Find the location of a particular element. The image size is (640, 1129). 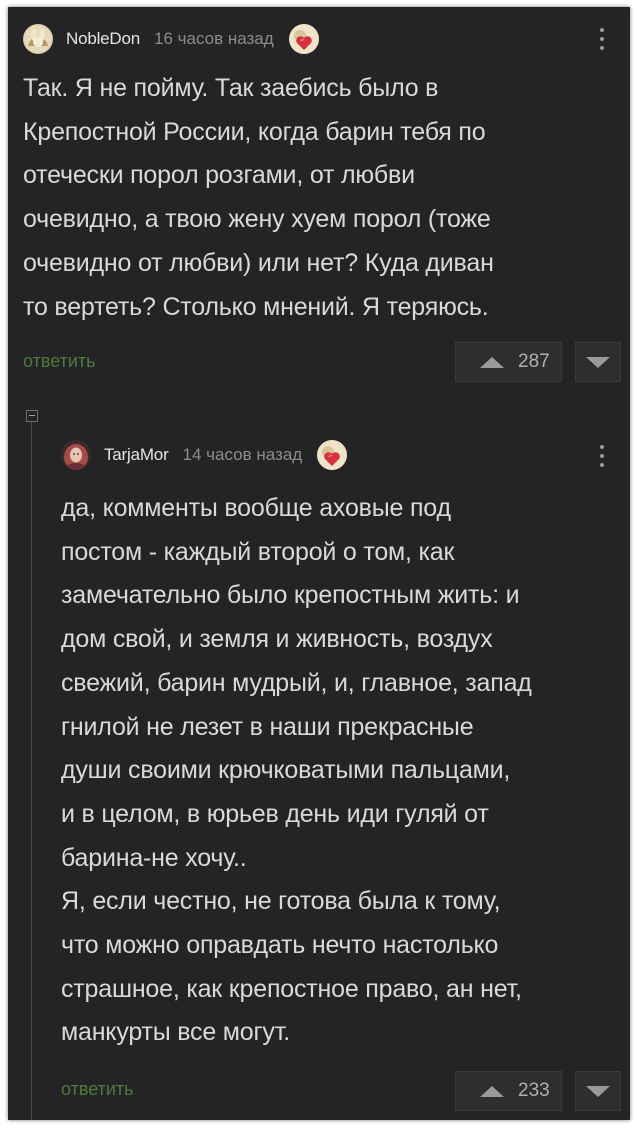

comment-timestamp: 16 часов назад is located at coordinates (214, 38).